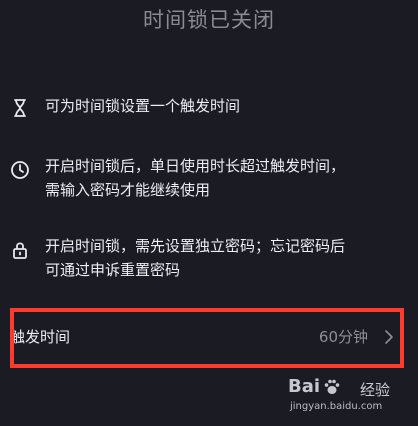 This screenshot has width=418, height=426. Describe the element at coordinates (347, 398) in the screenshot. I see `baidu-jingyan-watermark: Bai 经验 jingyan.baidu.com` at that location.